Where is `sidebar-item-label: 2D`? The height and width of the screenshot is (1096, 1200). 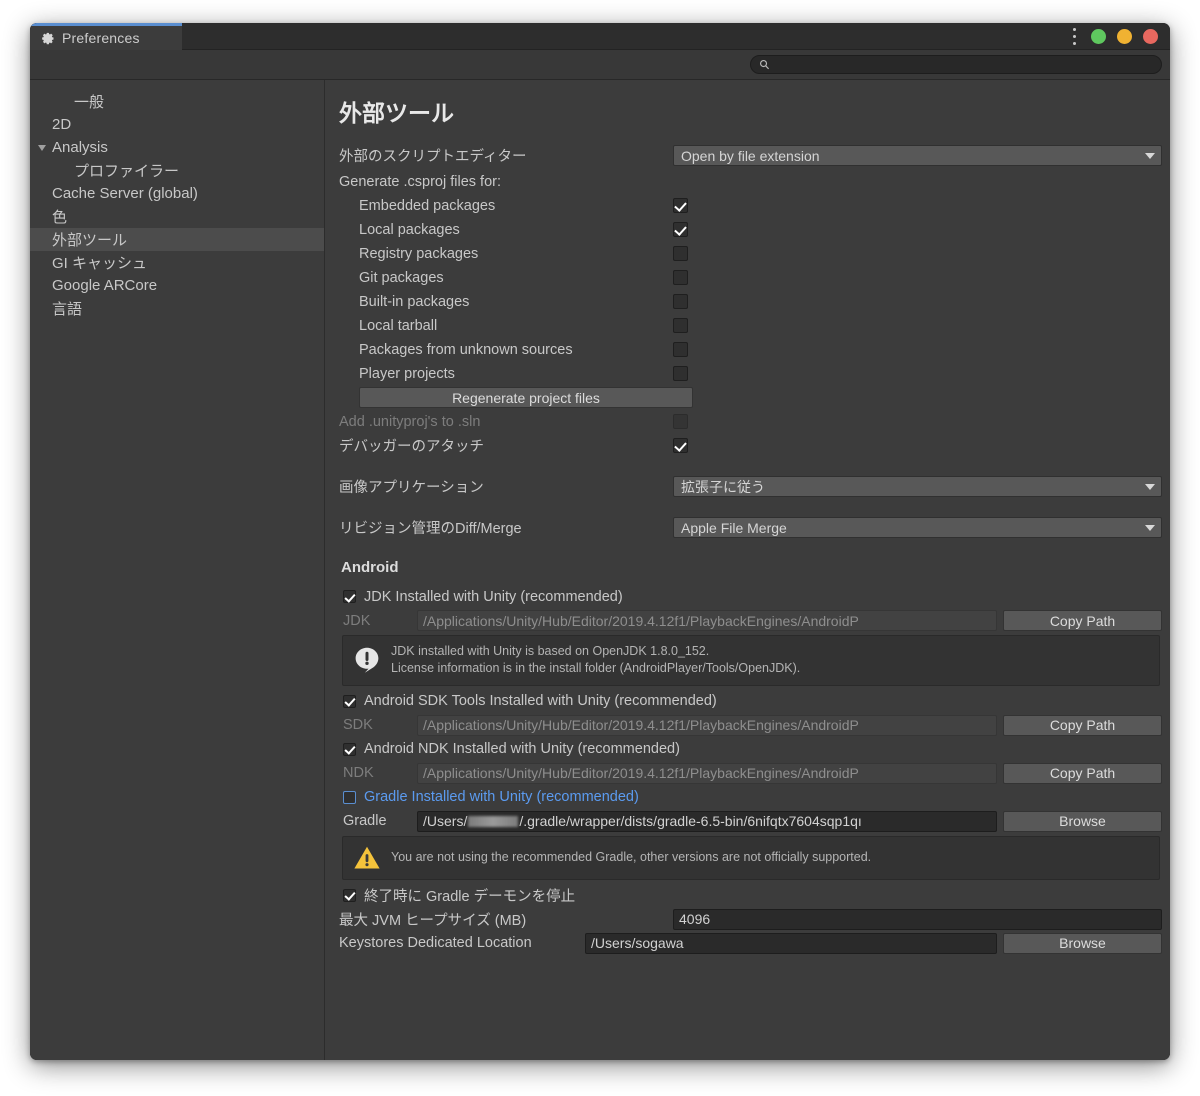
sidebar-item-label: 2D is located at coordinates (62, 124).